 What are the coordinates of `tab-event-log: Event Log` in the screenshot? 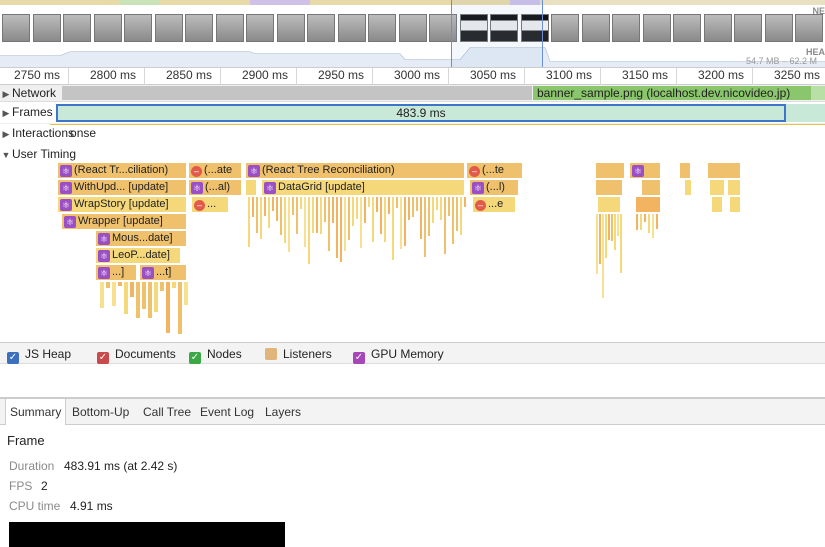 It's located at (227, 412).